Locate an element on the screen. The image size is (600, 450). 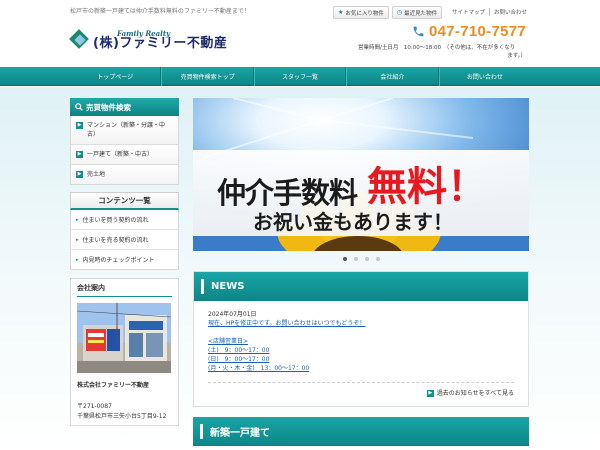
recent-button: ◷ 最近見た物件 is located at coordinates (417, 12).